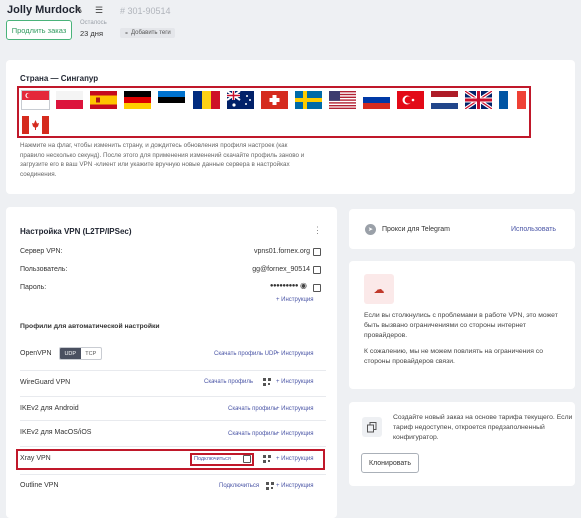 This screenshot has height=518, width=581. Describe the element at coordinates (79, 10) in the screenshot. I see `edit-icon: ✎` at that location.